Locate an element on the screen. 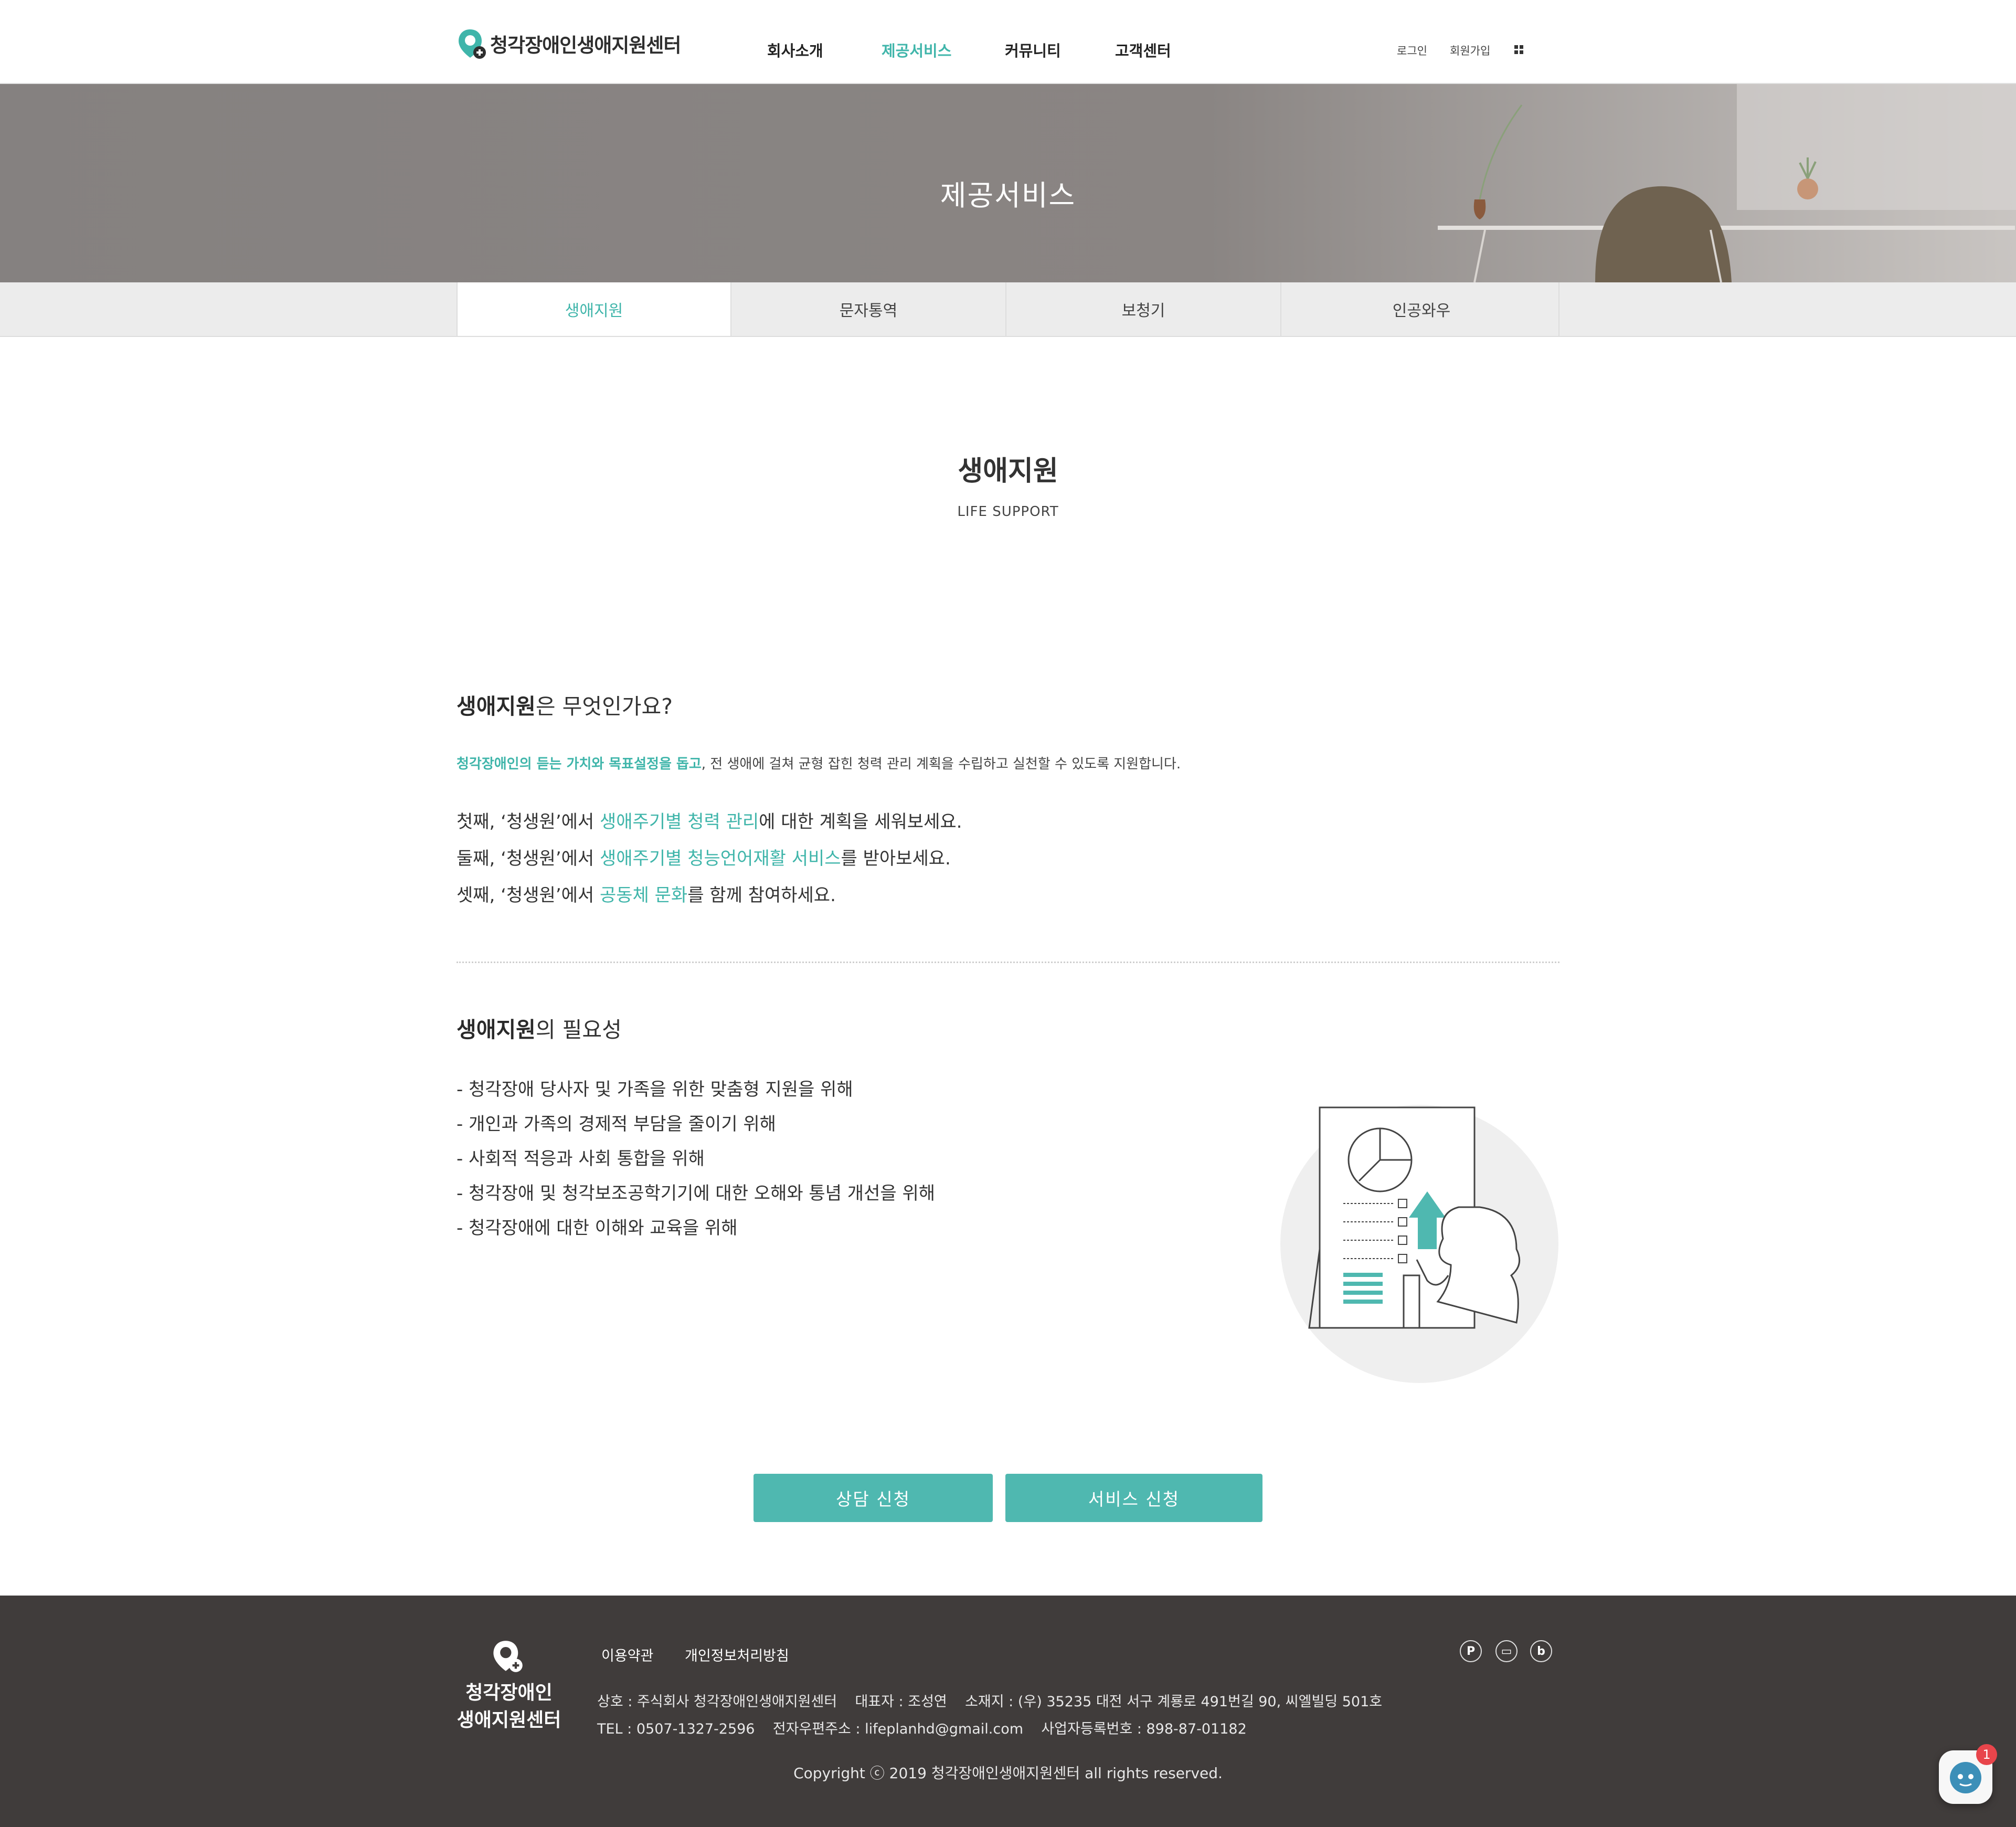  what-line-3: 셋째, ‘청생원’에서 공동체 문화를 함께 참여하세요. is located at coordinates (646, 893).